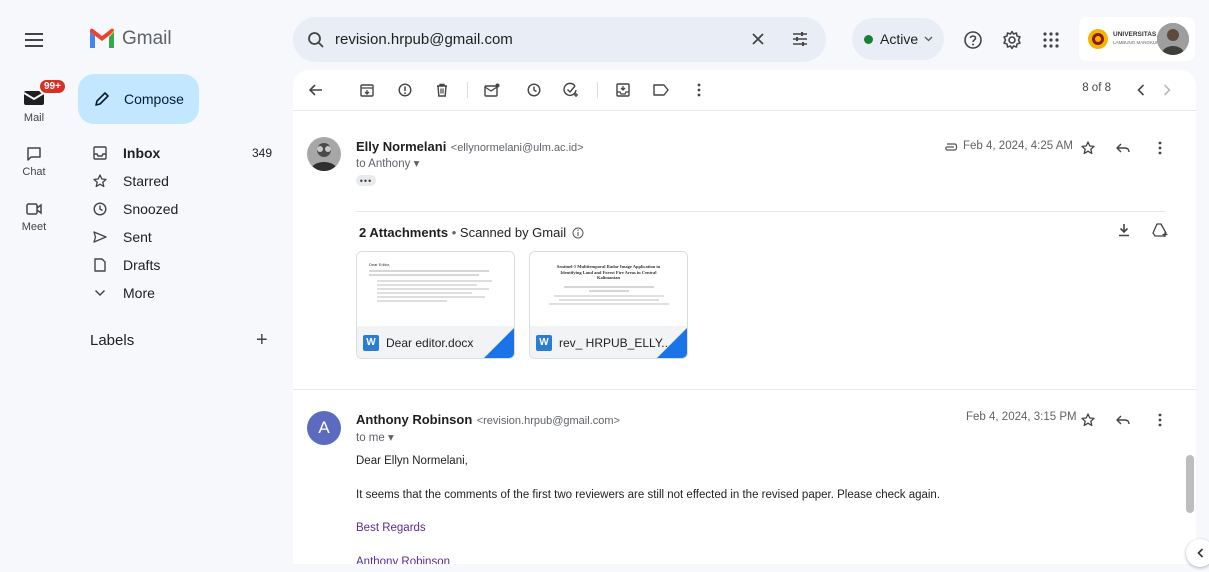 This screenshot has height=572, width=1209. Describe the element at coordinates (181, 265) in the screenshot. I see `nav-item-drafts: Drafts` at that location.